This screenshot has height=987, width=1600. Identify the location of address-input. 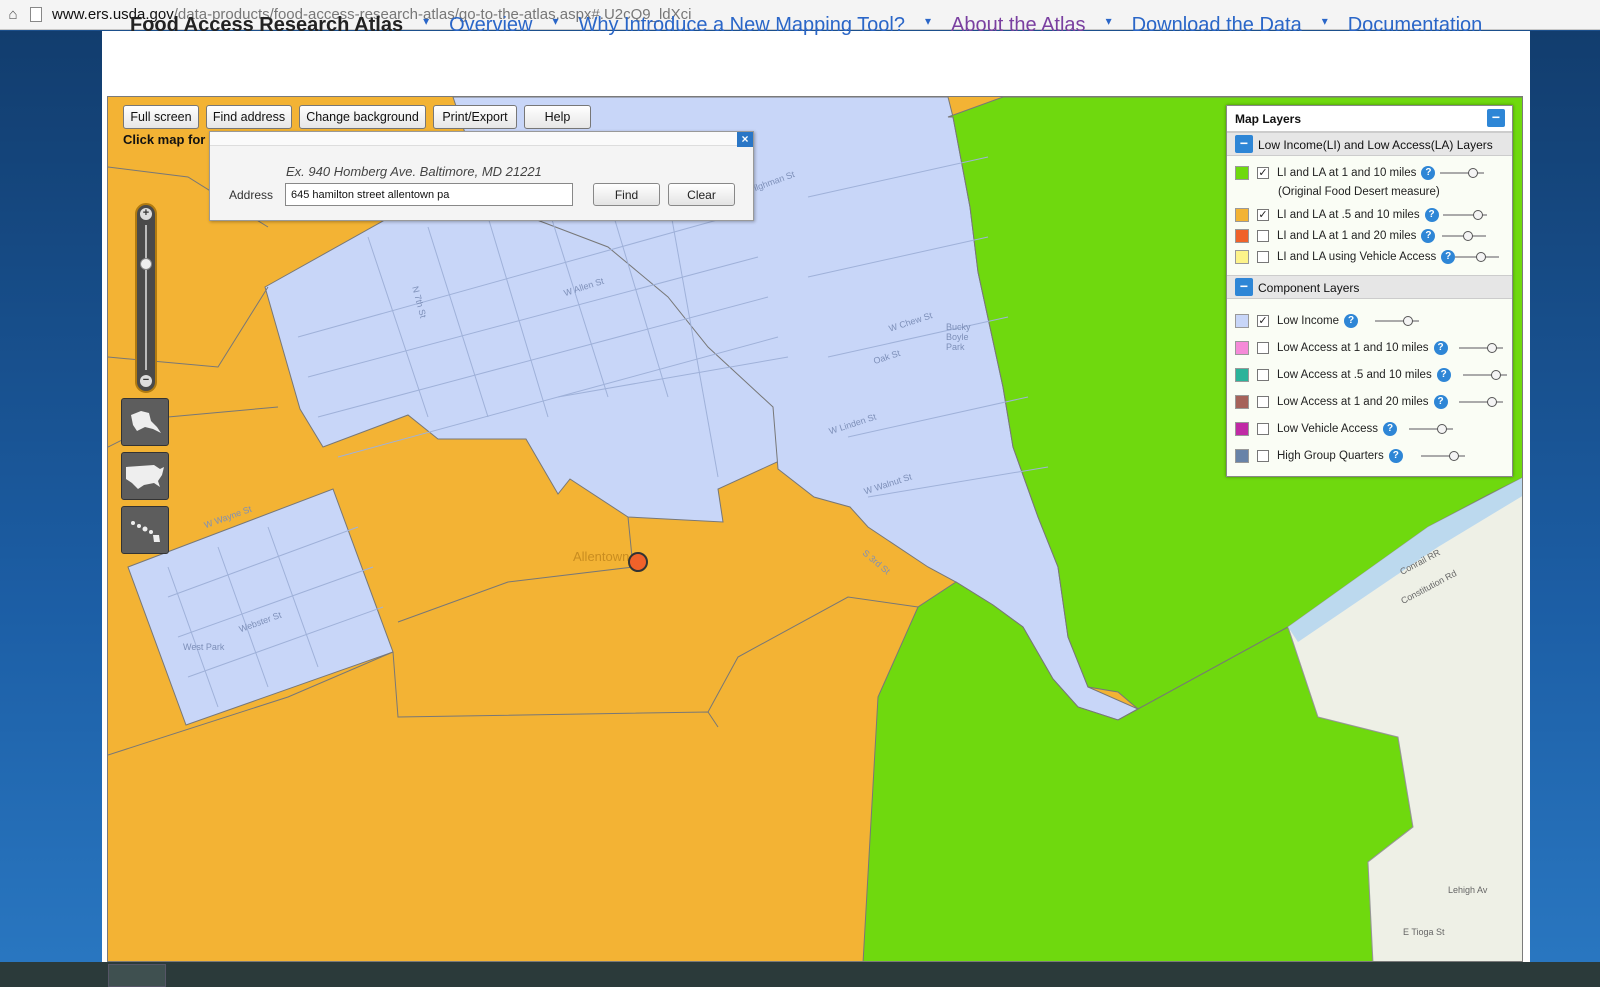
(429, 194).